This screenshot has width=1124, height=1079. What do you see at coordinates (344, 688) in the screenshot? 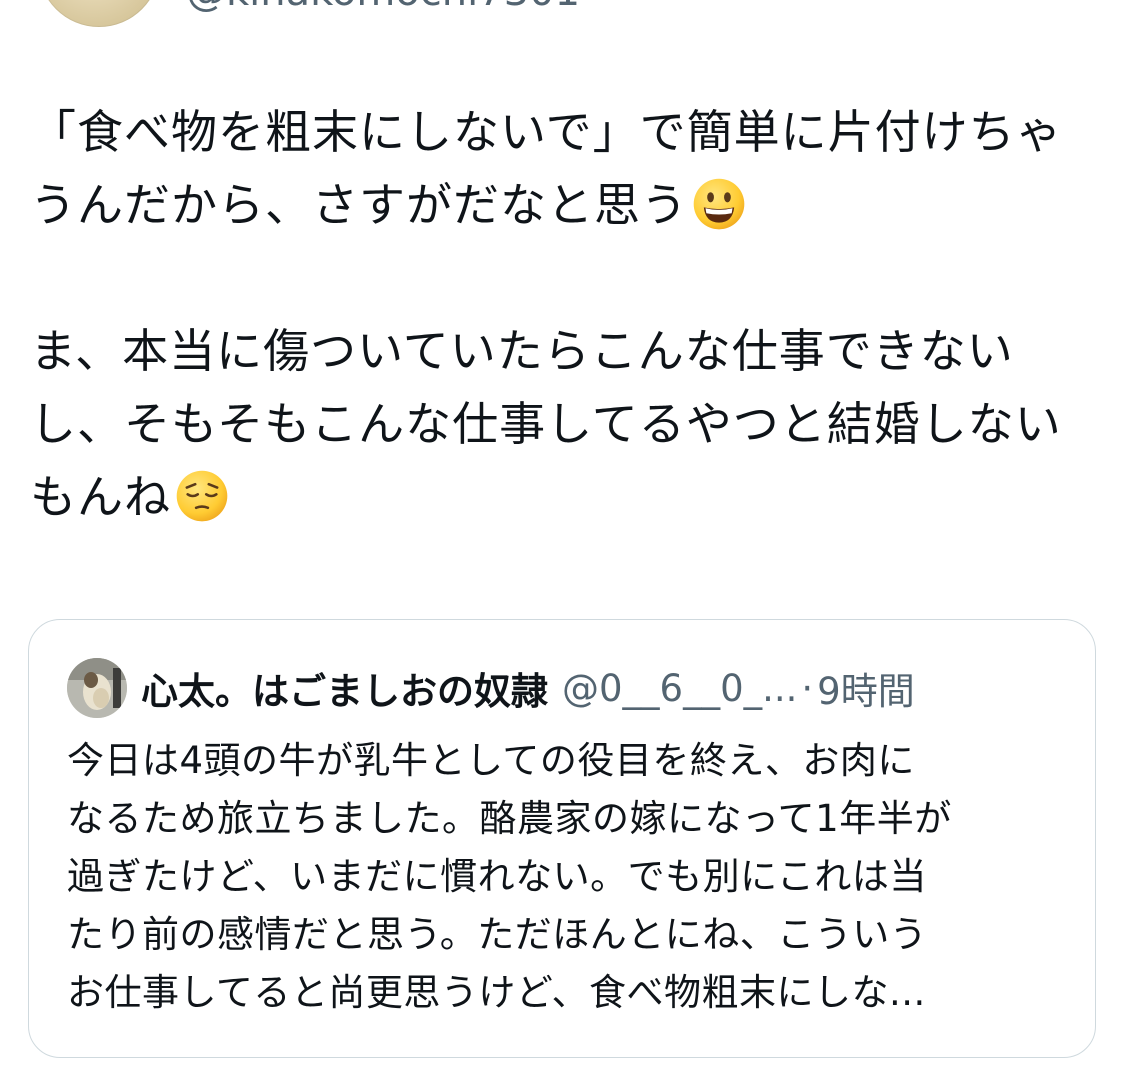
I see `quoted-author-name: 心太。はごましおの奴隷` at bounding box center [344, 688].